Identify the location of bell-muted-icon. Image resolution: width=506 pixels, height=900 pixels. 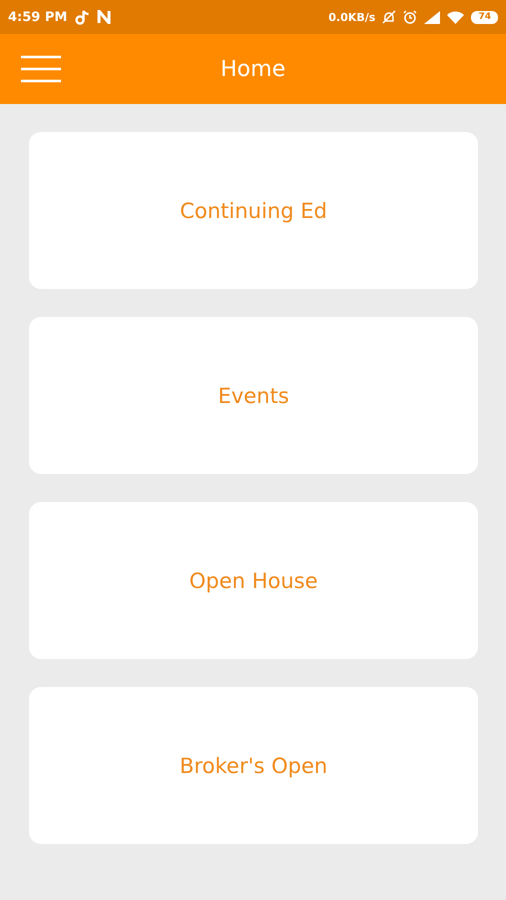
(389, 17).